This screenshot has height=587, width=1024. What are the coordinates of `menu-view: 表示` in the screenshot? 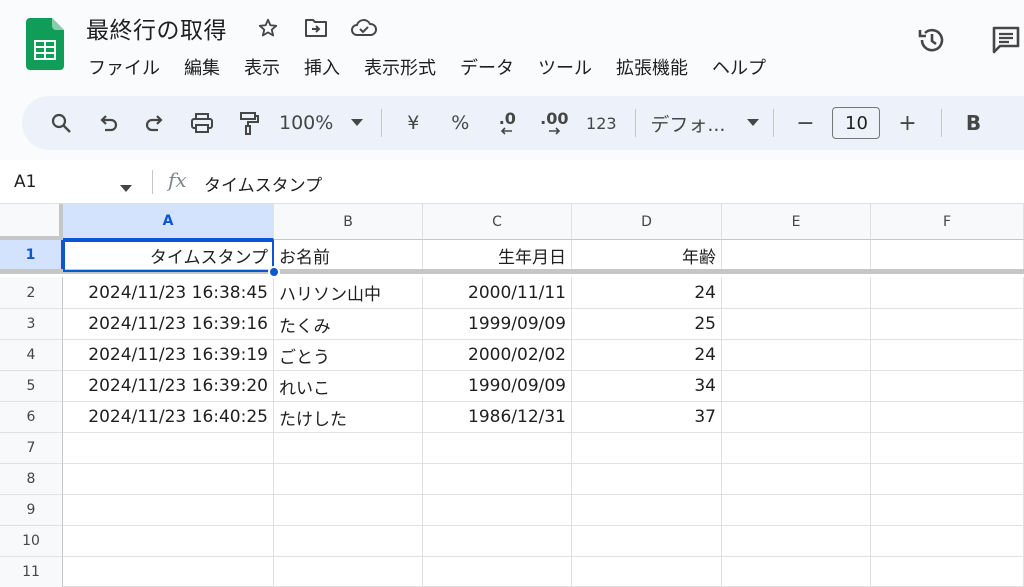 It's located at (268, 67).